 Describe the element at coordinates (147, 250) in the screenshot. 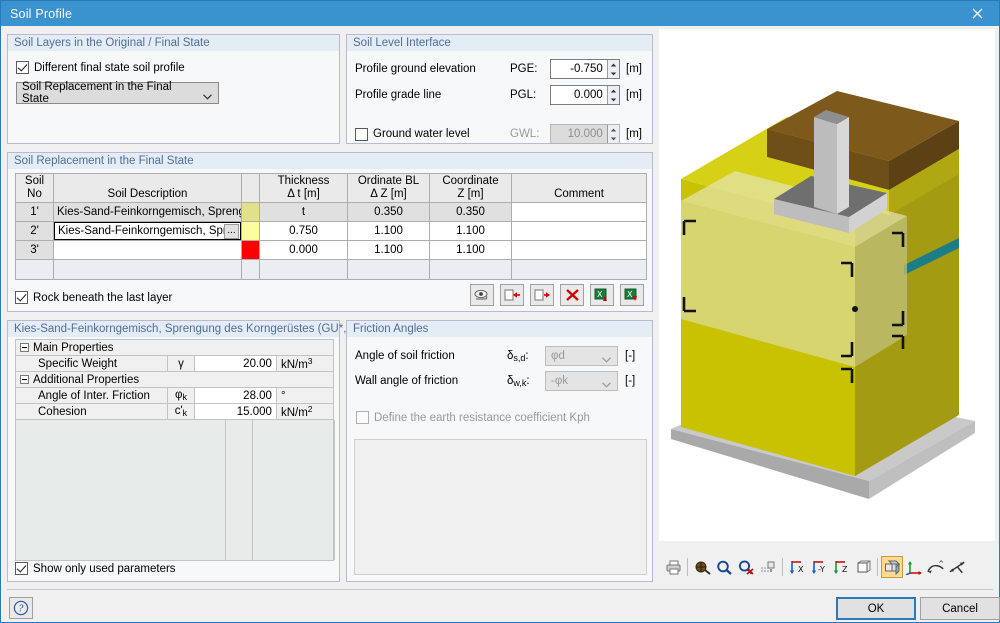

I see `cell-description` at that location.